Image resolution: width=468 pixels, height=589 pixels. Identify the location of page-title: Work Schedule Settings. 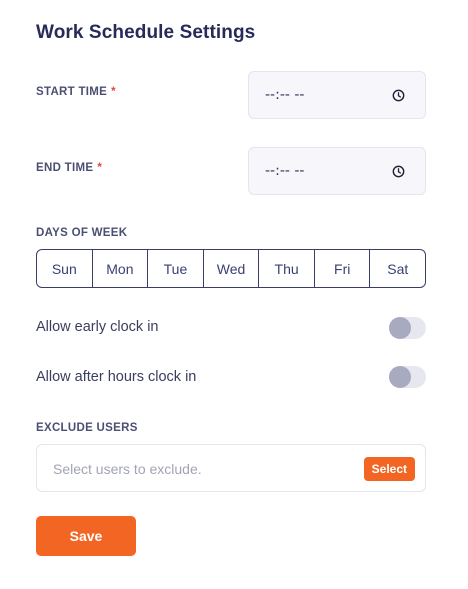
(146, 32).